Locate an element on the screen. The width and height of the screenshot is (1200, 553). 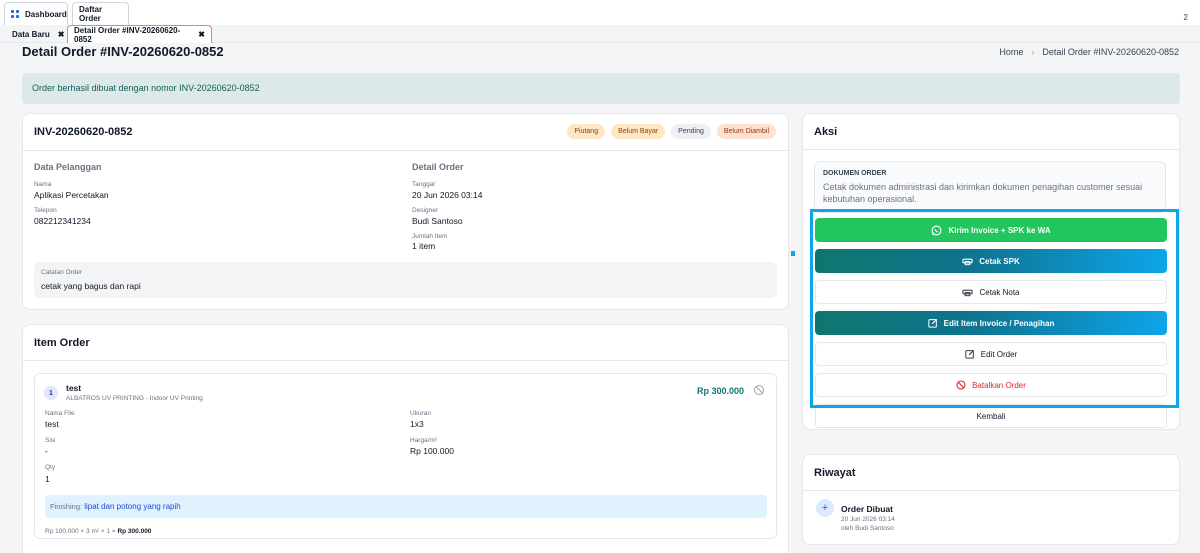
price-calculation: Rp 100.000 × 3 m² × 1 = Rp 300.000 is located at coordinates (98, 531).